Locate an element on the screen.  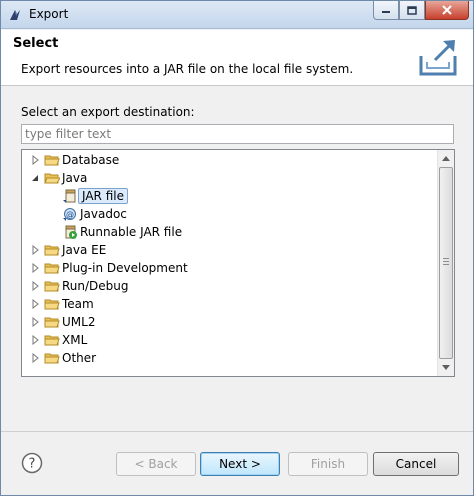
export-wizard-icon is located at coordinates (438, 58).